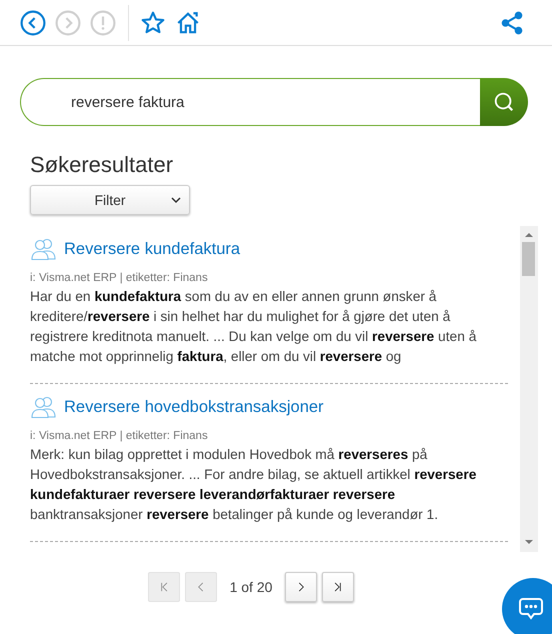  What do you see at coordinates (110, 200) in the screenshot?
I see `filter-dropdown: Filter` at bounding box center [110, 200].